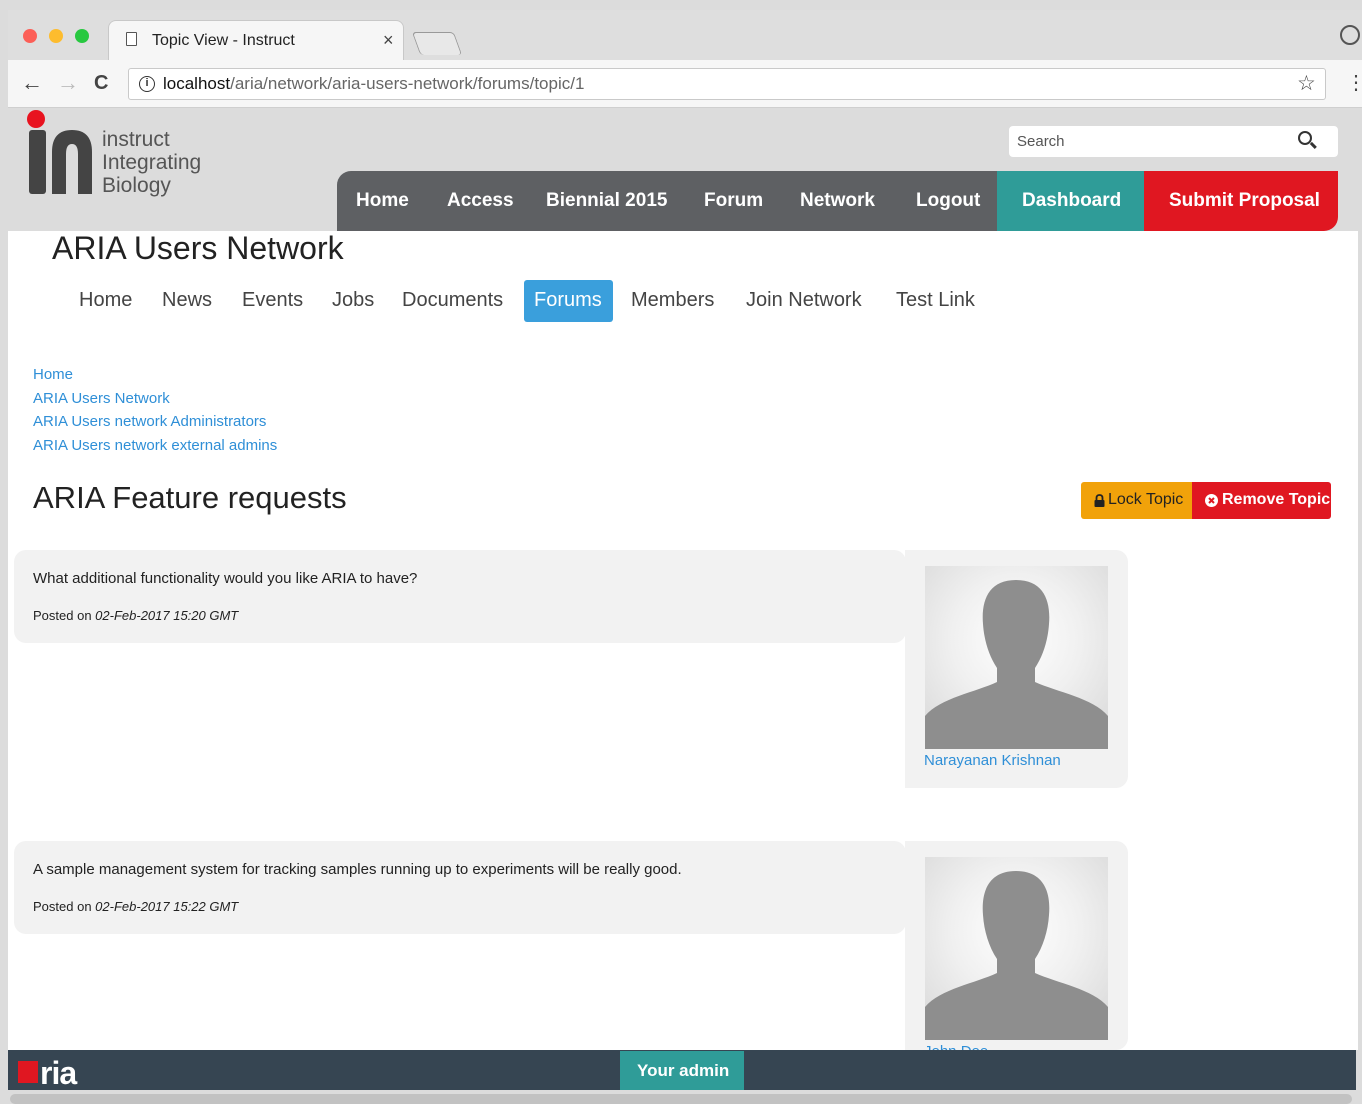  Describe the element at coordinates (1354, 82) in the screenshot. I see `browser-menu-icon: ⋮` at that location.